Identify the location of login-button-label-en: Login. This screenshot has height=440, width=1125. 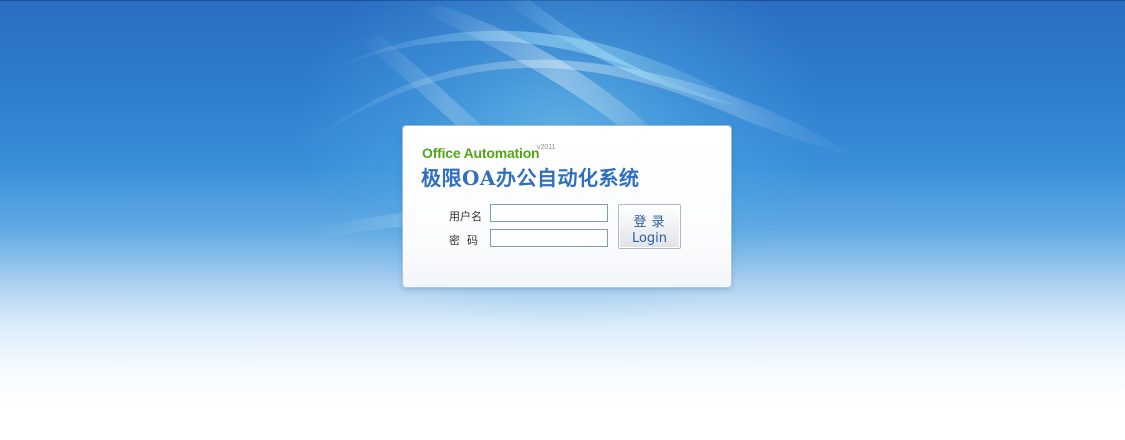
(649, 238).